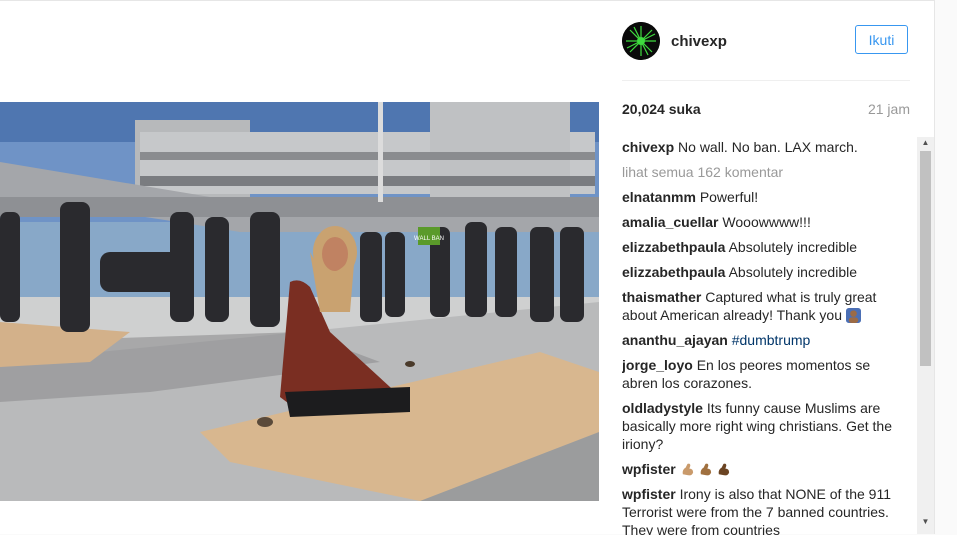 This screenshot has height=535, width=957. Describe the element at coordinates (764, 172) in the screenshot. I see `view-all-comments-link: lihat semua 162 komentar` at that location.